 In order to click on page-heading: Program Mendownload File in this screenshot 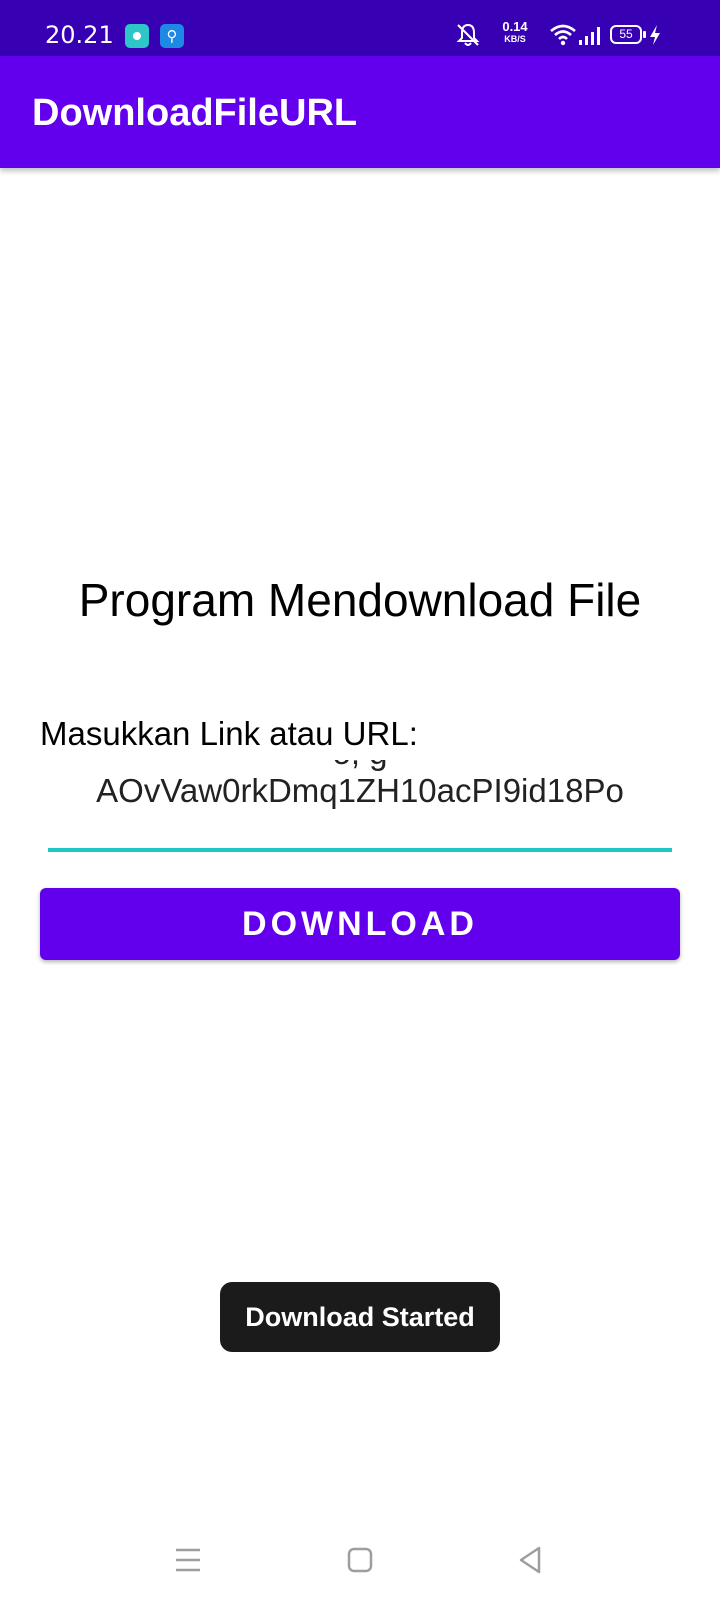, I will do `click(360, 600)`.